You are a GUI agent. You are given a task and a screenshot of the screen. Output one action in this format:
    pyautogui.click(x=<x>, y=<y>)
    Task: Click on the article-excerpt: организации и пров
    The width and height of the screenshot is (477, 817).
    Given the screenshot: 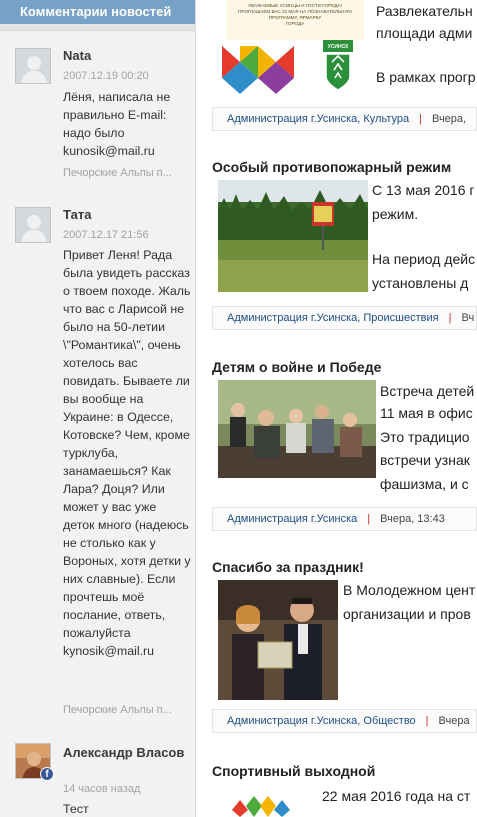 What is the action you would take?
    pyautogui.click(x=407, y=614)
    